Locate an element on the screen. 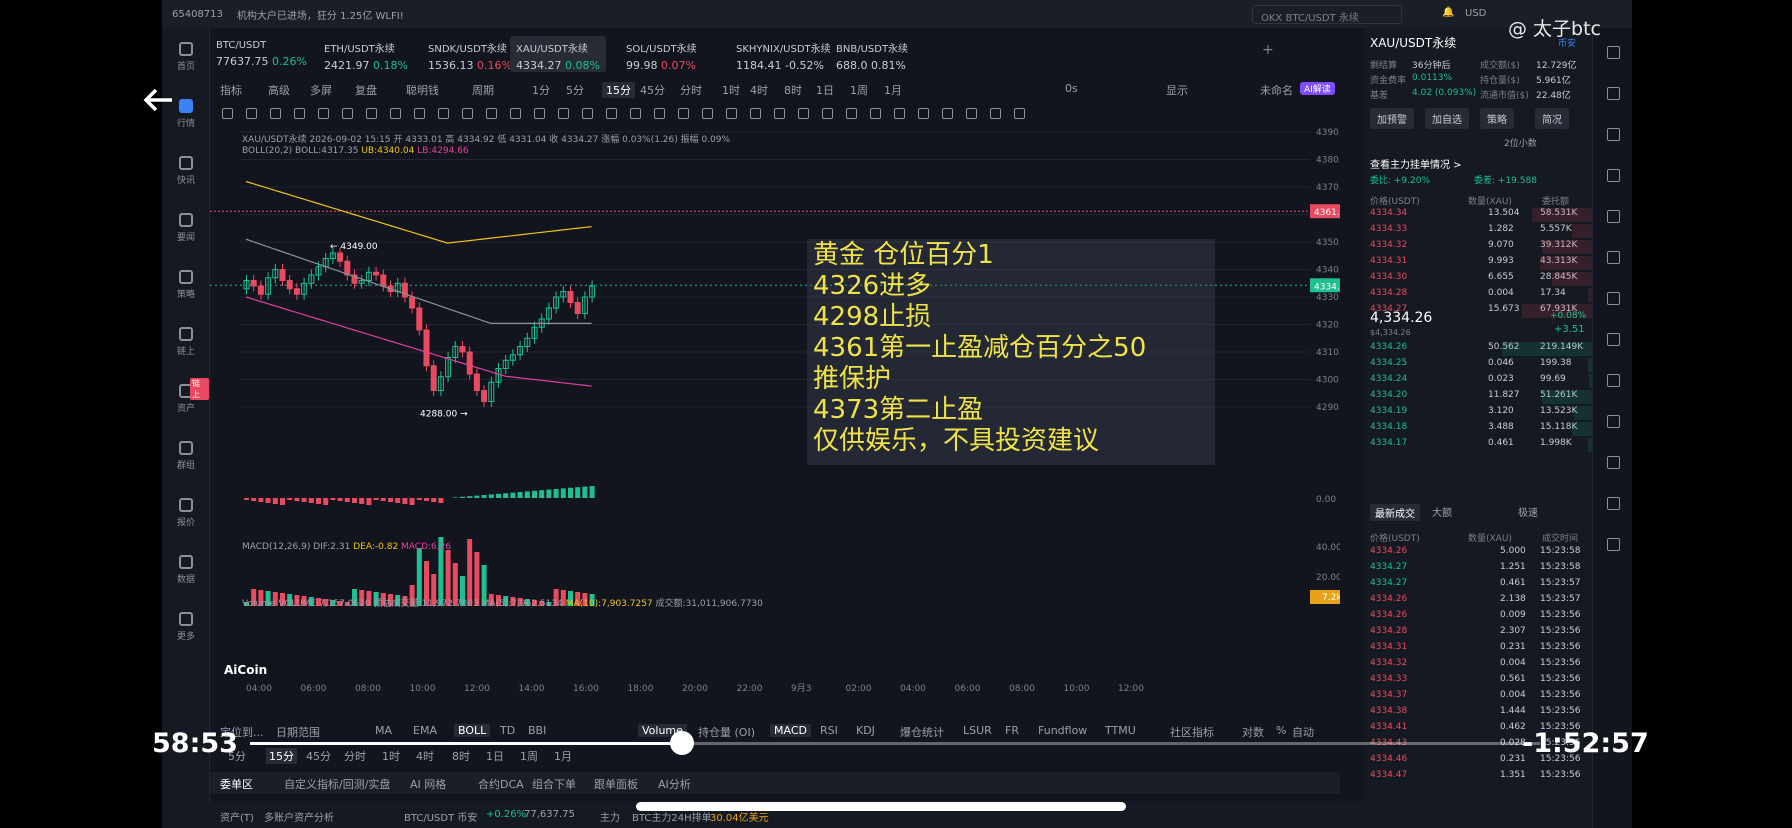 This screenshot has width=1792, height=828. indicator-right-item: 自动 is located at coordinates (1303, 732).